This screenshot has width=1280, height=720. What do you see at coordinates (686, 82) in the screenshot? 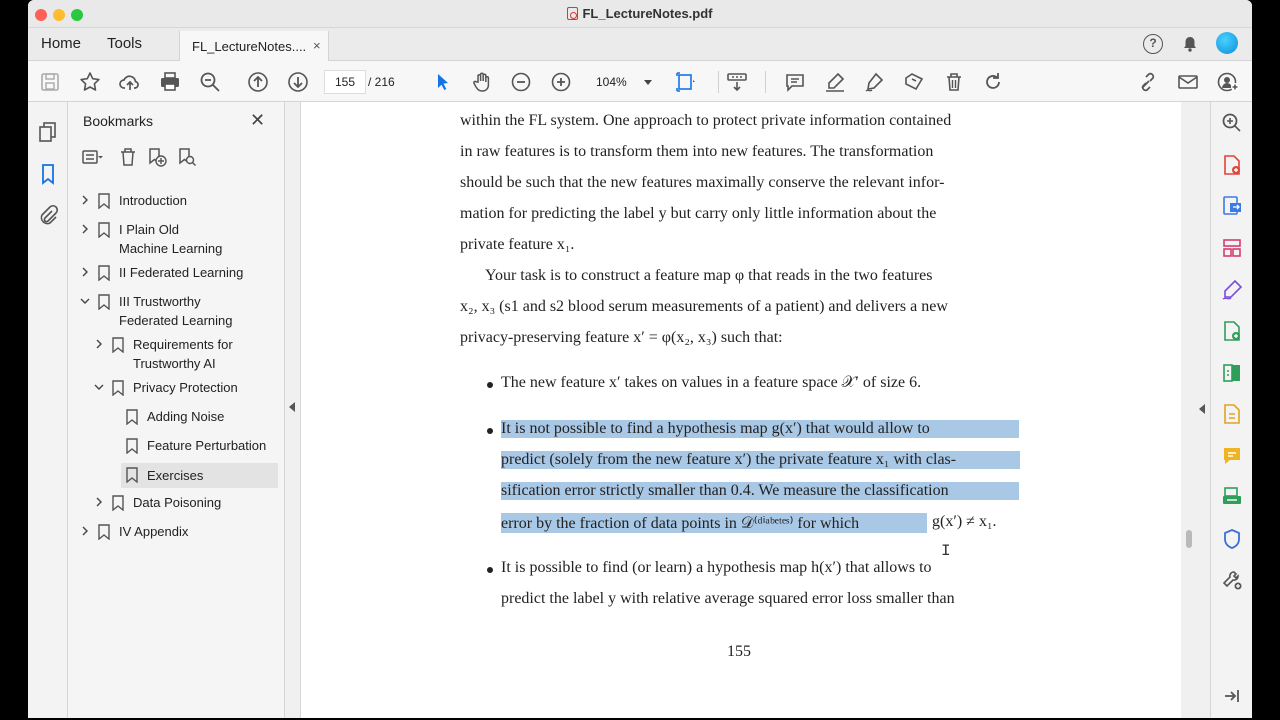
I see `page-fit-icon` at bounding box center [686, 82].